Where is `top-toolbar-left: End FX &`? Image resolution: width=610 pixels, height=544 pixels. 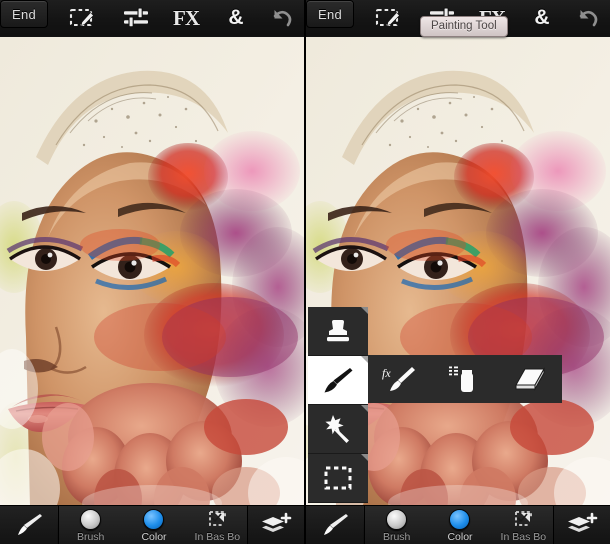
top-toolbar-left: End FX & is located at coordinates (152, 19).